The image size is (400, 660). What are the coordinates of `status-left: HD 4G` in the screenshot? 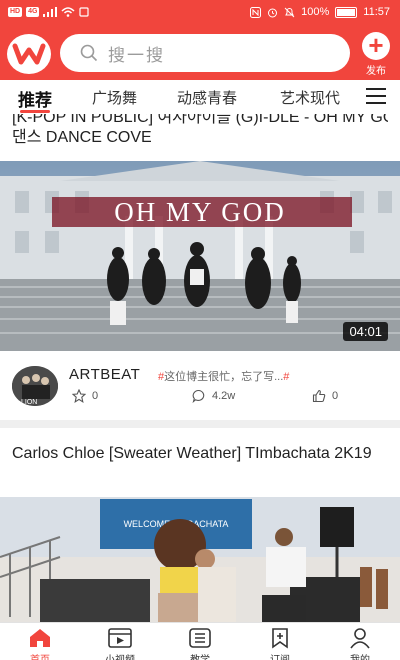 It's located at (49, 12).